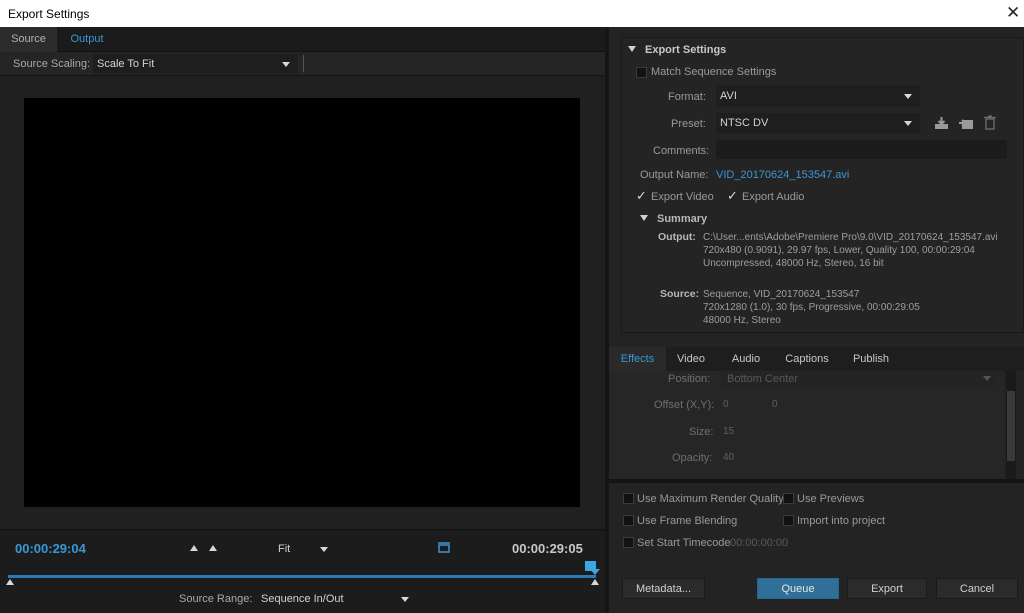 The height and width of the screenshot is (613, 1024). What do you see at coordinates (684, 543) in the screenshot?
I see `start-timecode-label: Set Start Timecode` at bounding box center [684, 543].